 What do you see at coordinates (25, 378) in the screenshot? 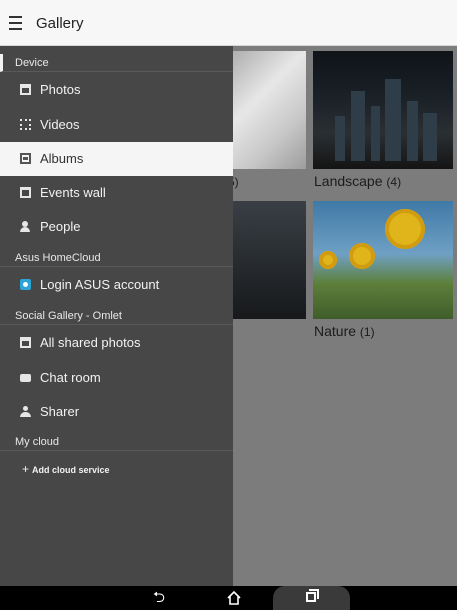
I see `chat-icon` at bounding box center [25, 378].